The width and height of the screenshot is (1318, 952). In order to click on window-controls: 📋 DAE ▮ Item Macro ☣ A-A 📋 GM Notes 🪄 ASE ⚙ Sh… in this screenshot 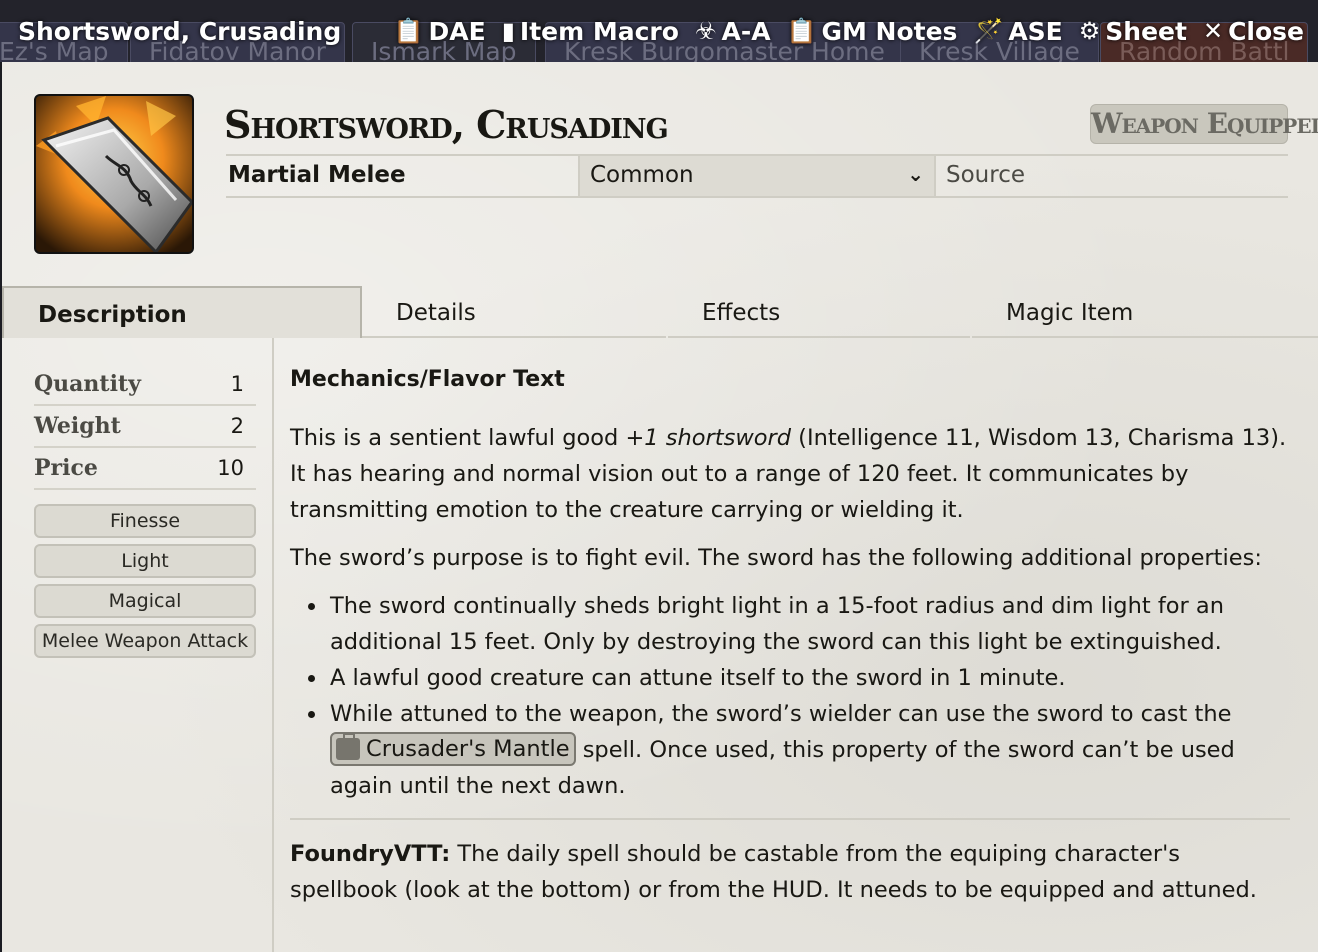, I will do `click(849, 31)`.